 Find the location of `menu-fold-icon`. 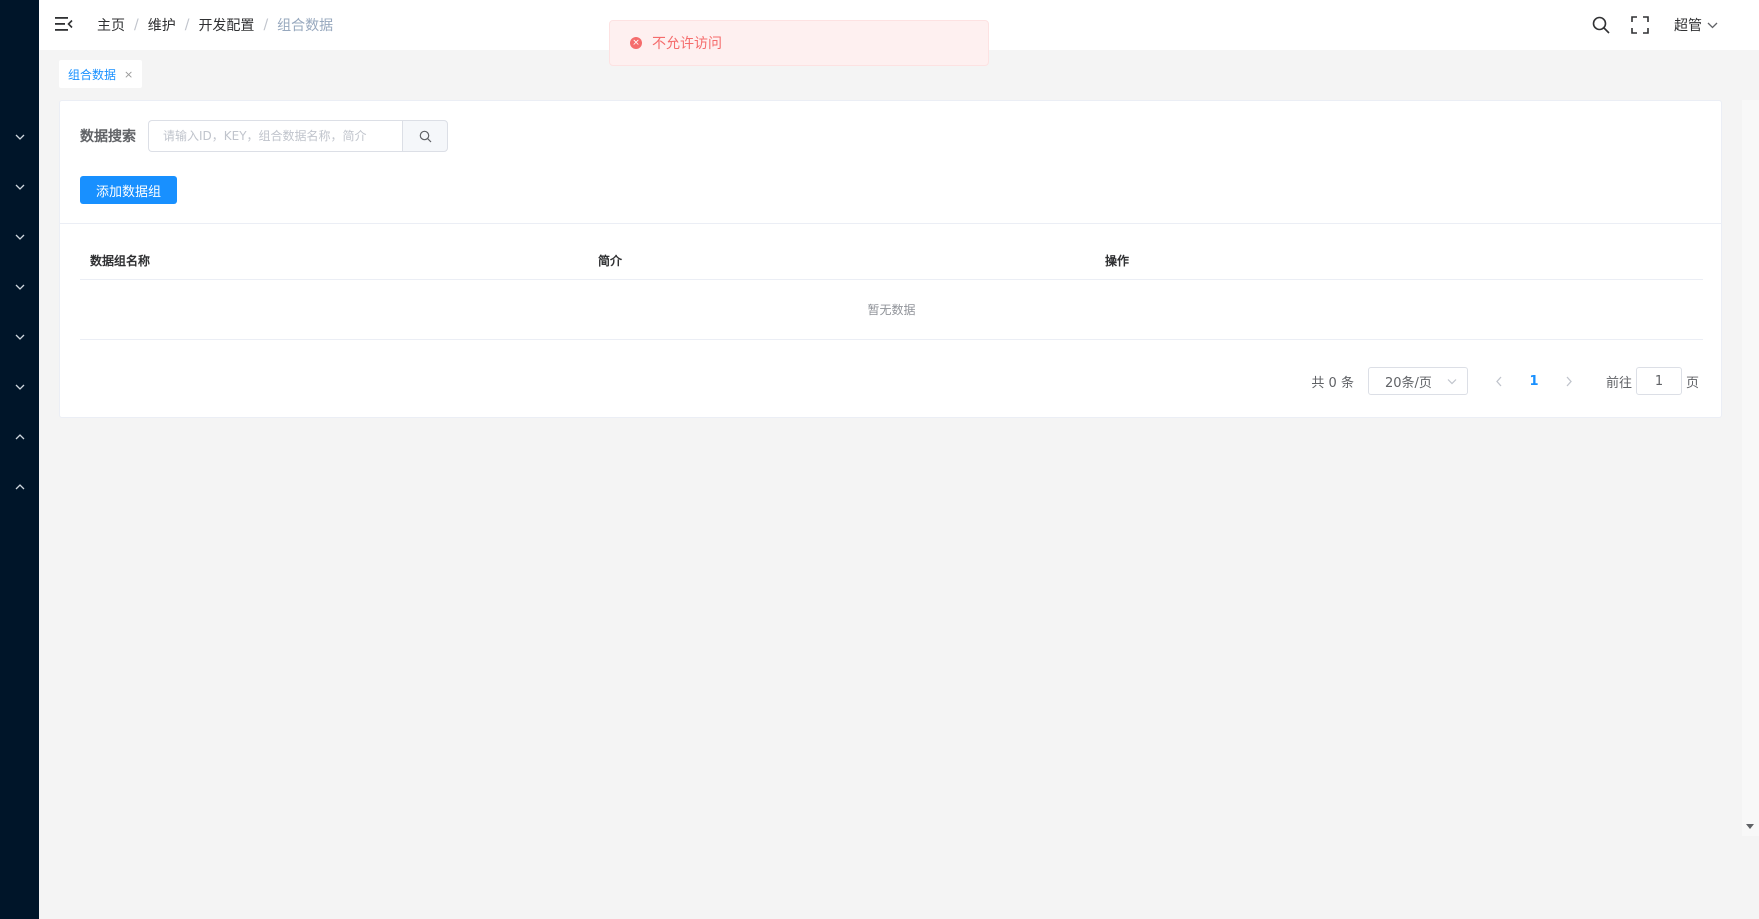

menu-fold-icon is located at coordinates (64, 24).